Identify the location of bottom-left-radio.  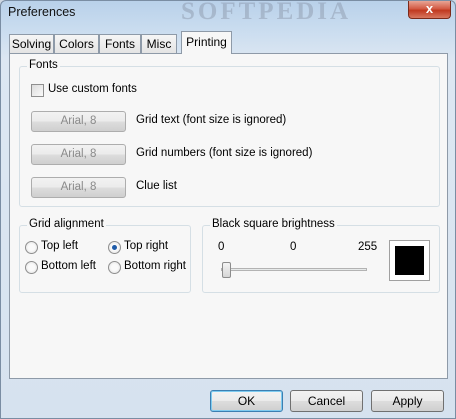
(31, 267).